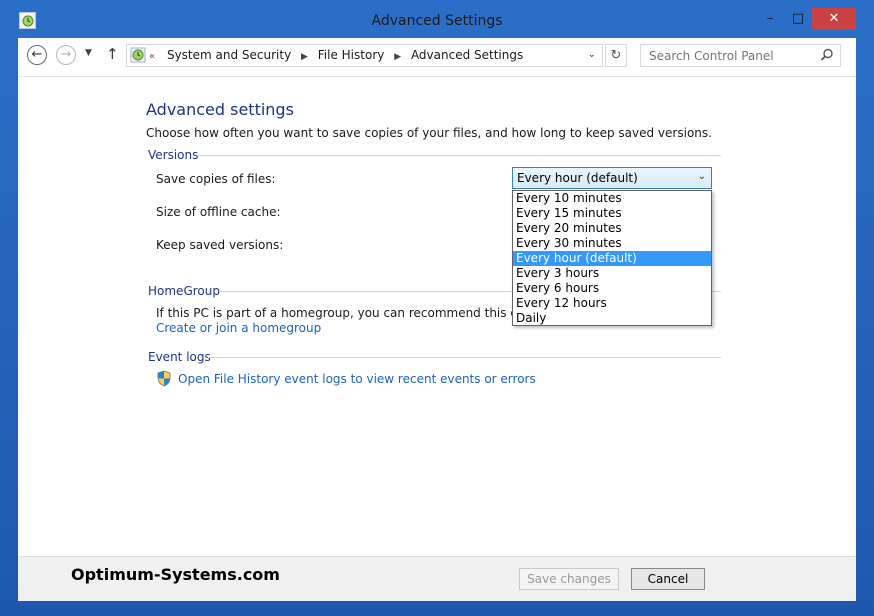  What do you see at coordinates (179, 357) in the screenshot?
I see `event-logs-heading: Event logs` at bounding box center [179, 357].